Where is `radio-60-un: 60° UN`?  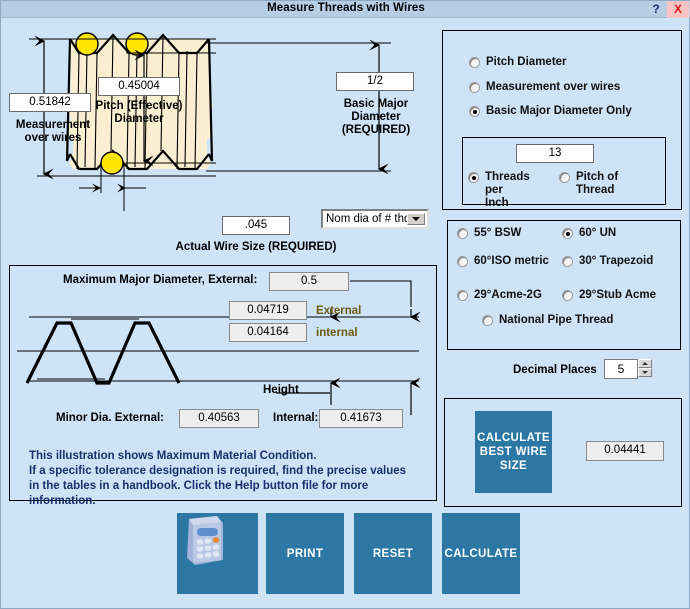
radio-60-un: 60° UN is located at coordinates (589, 233).